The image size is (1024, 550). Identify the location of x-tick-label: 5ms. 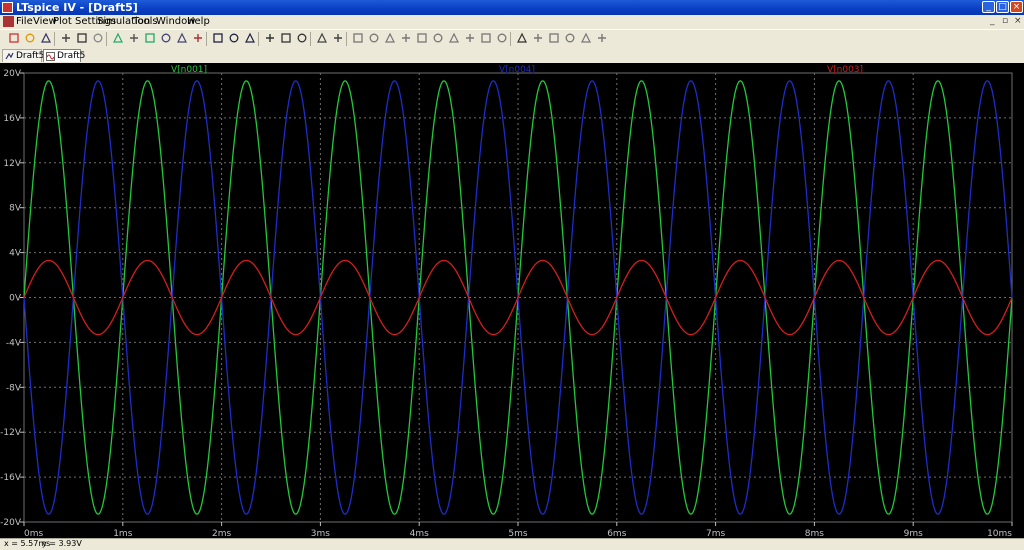
(517, 533).